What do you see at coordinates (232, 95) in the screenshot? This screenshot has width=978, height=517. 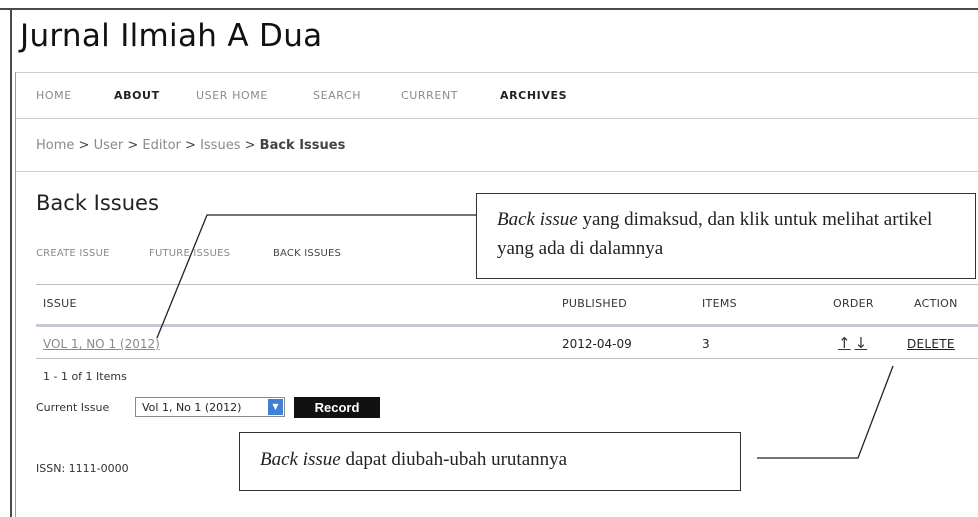 I see `nav-user-home: USER HOME` at bounding box center [232, 95].